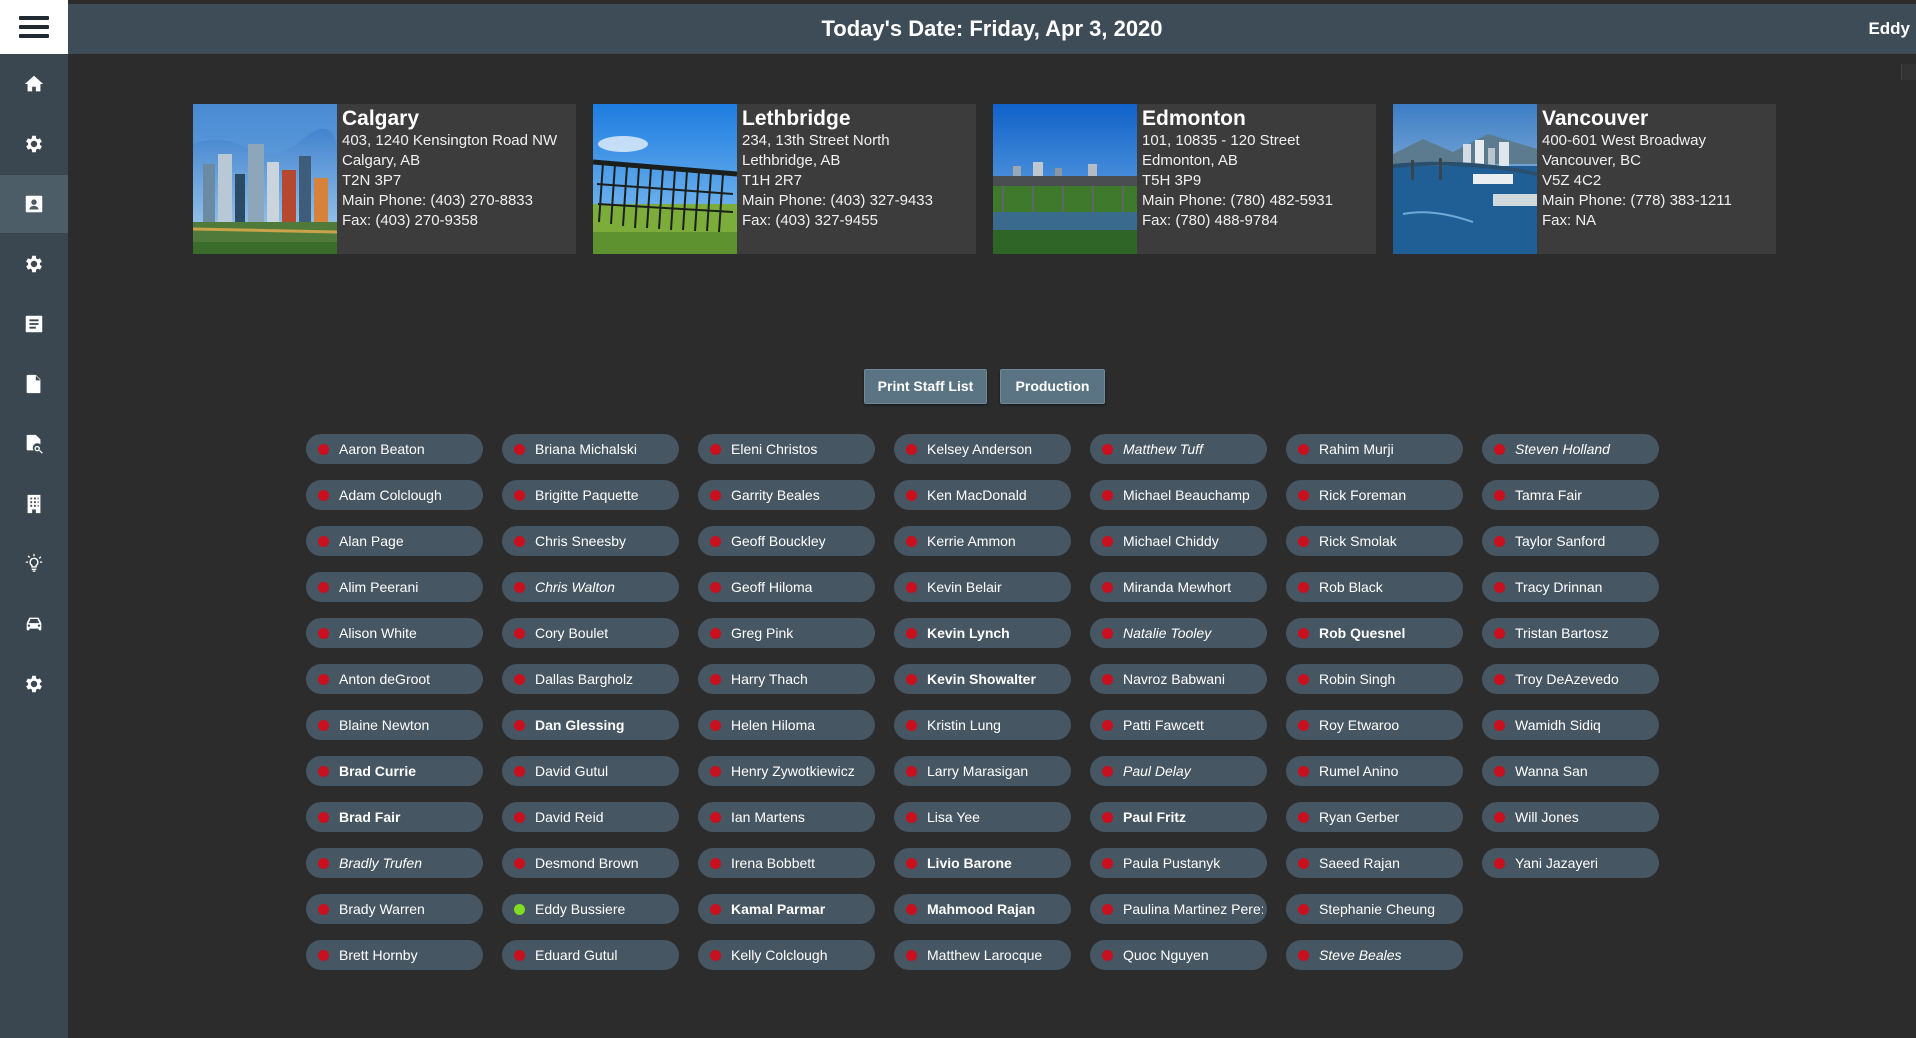  What do you see at coordinates (1374, 771) in the screenshot?
I see `staff-button: Rumel Anino` at bounding box center [1374, 771].